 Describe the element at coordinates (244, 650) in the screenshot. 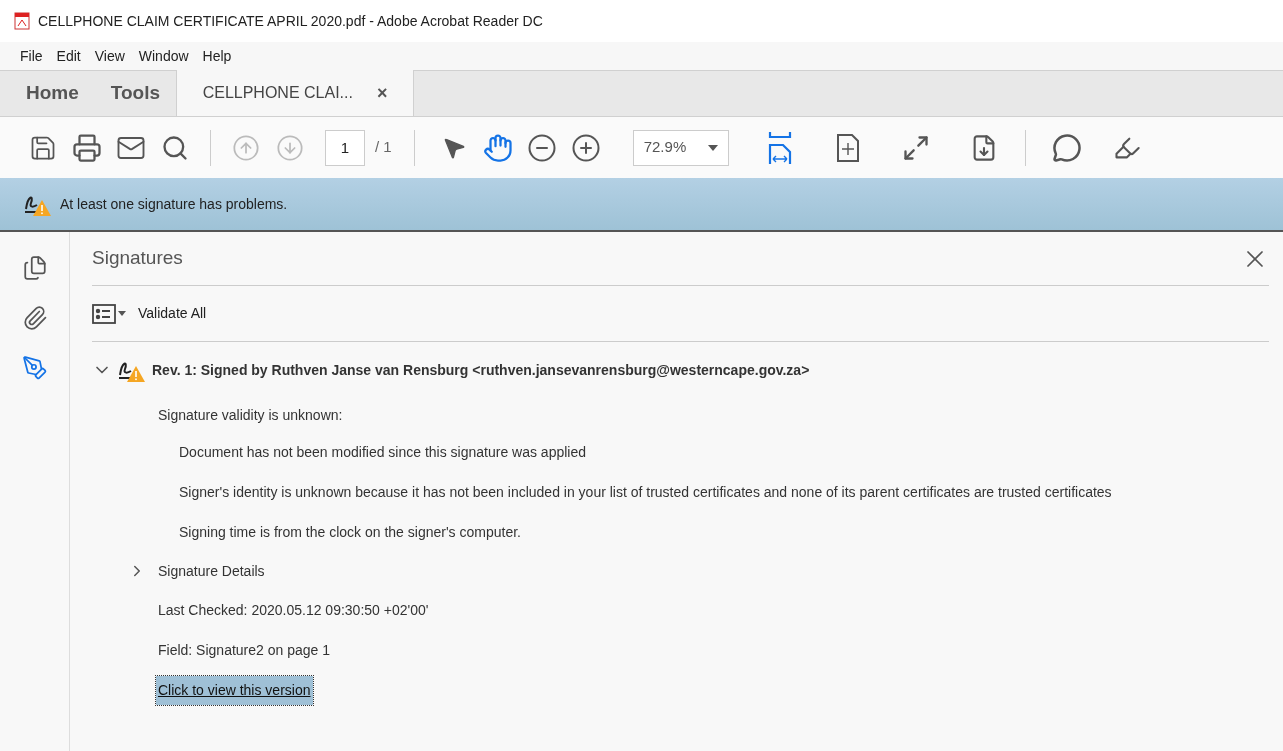

I see `field-text: Field: Signature2 on page 1` at that location.